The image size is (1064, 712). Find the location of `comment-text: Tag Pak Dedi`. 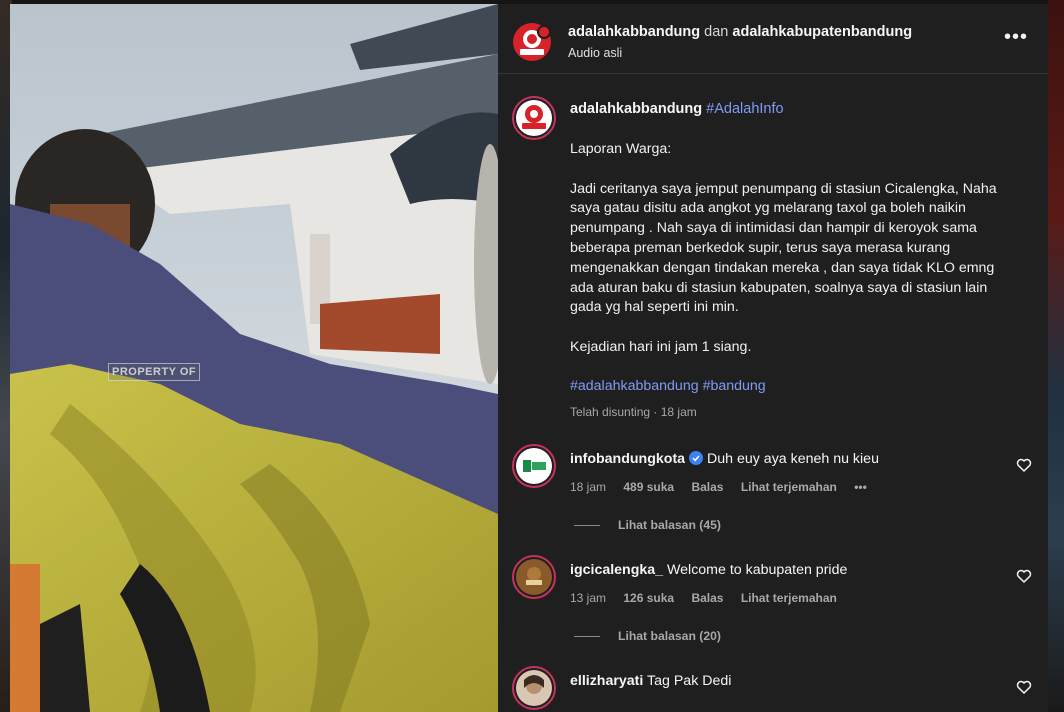

comment-text: Tag Pak Dedi is located at coordinates (689, 681).